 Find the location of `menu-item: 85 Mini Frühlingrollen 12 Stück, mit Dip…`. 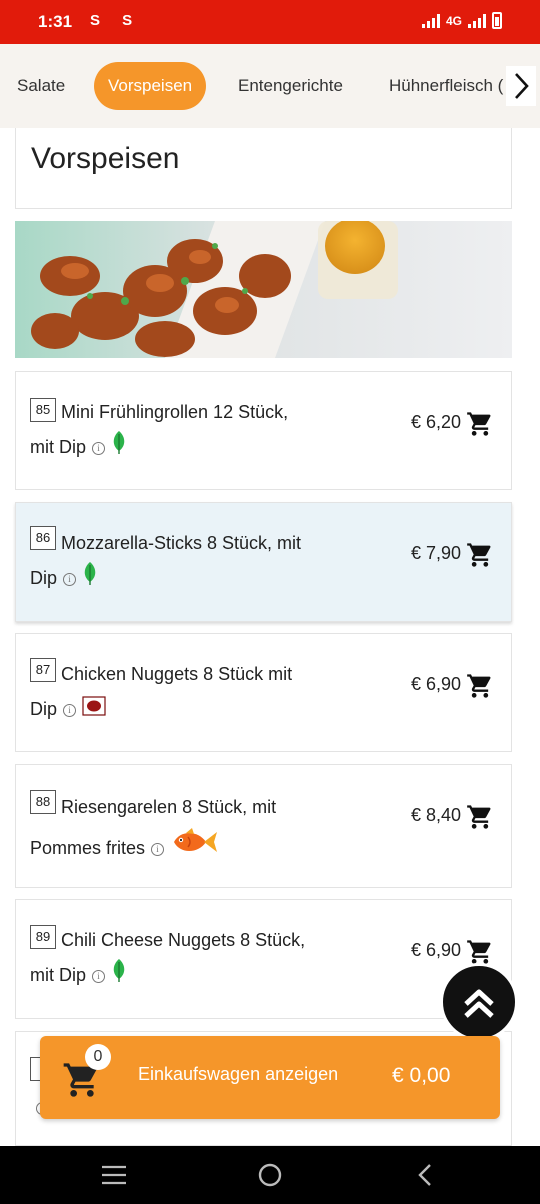

menu-item: 85 Mini Frühlingrollen 12 Stück, mit Dip… is located at coordinates (263, 430).